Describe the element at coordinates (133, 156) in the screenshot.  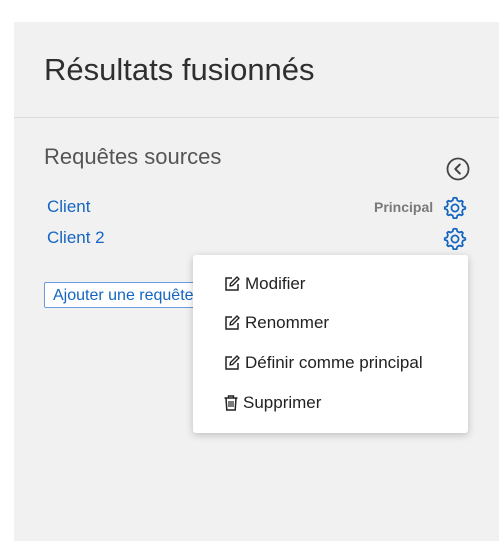
I see `section-title-source-queries: Requêtes sources` at that location.